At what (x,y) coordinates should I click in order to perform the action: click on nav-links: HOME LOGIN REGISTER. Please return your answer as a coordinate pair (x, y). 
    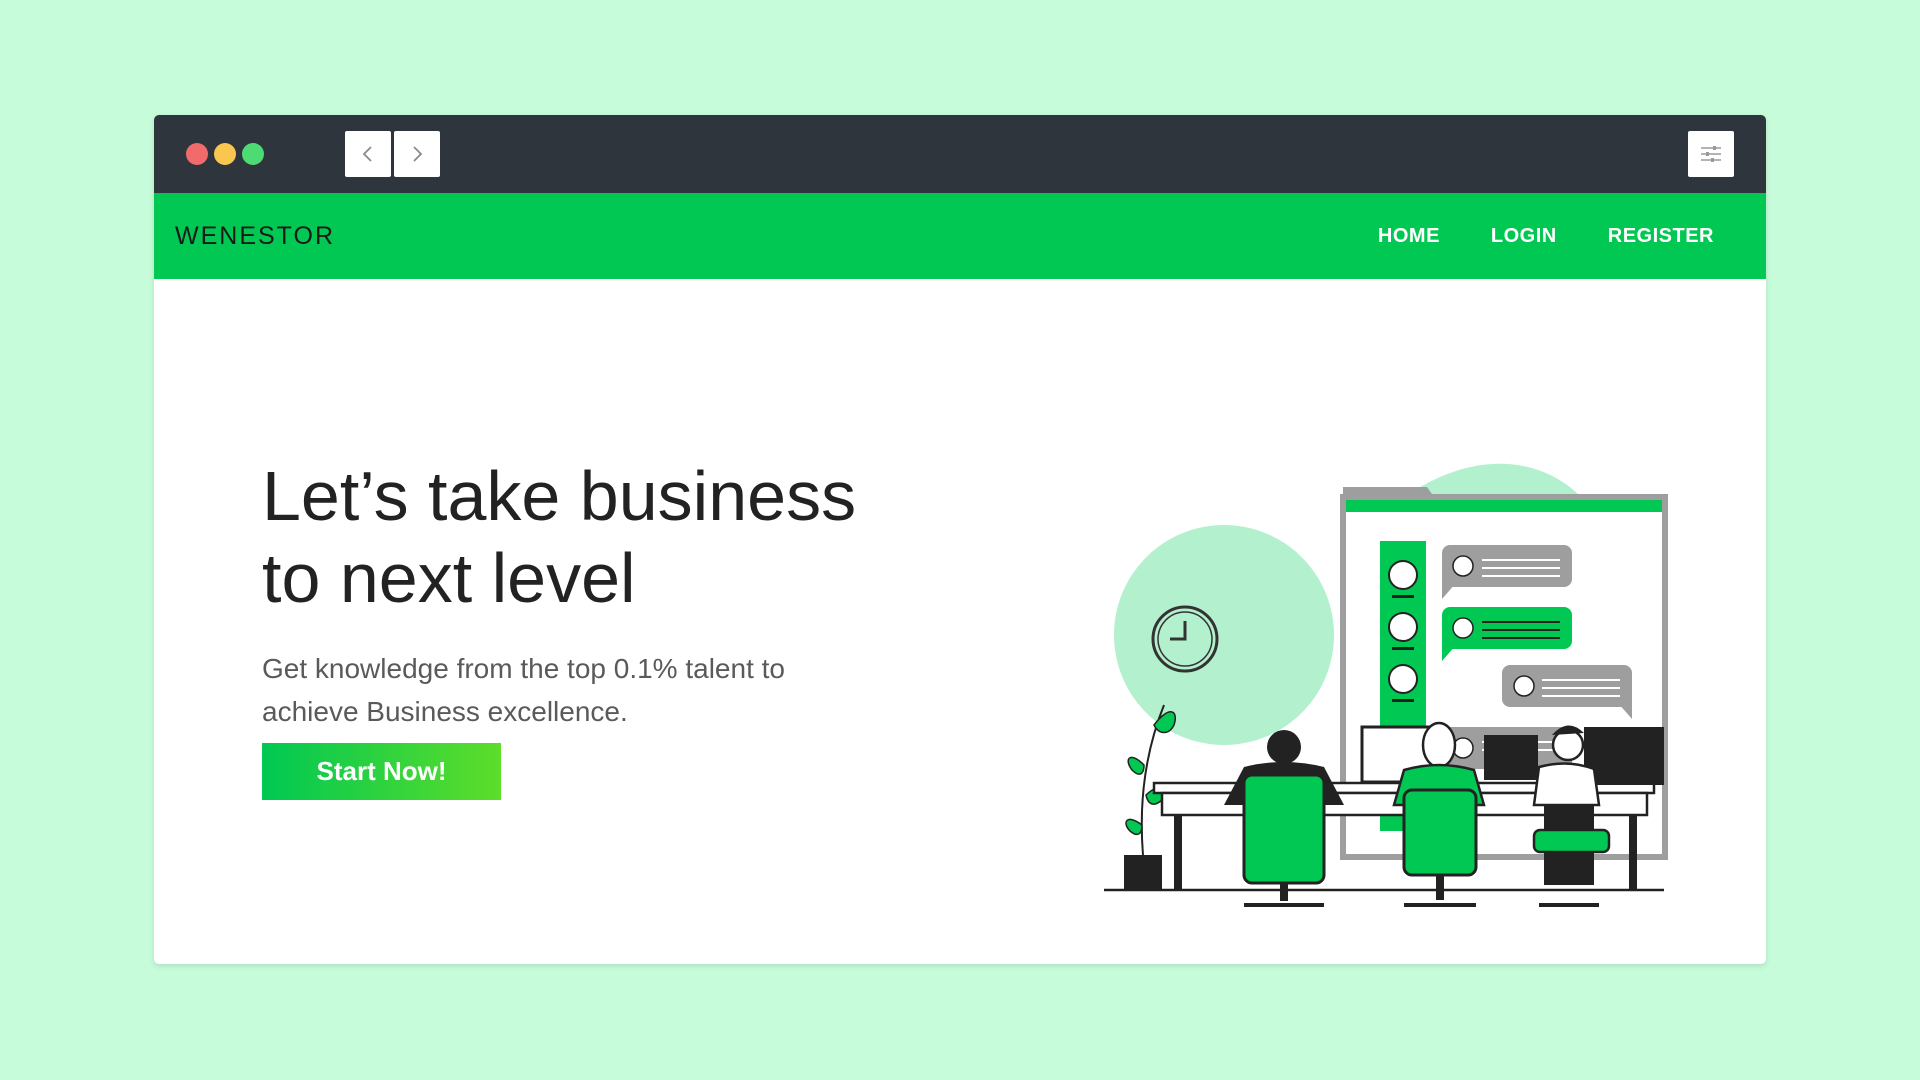
    Looking at the image, I should click on (1520, 236).